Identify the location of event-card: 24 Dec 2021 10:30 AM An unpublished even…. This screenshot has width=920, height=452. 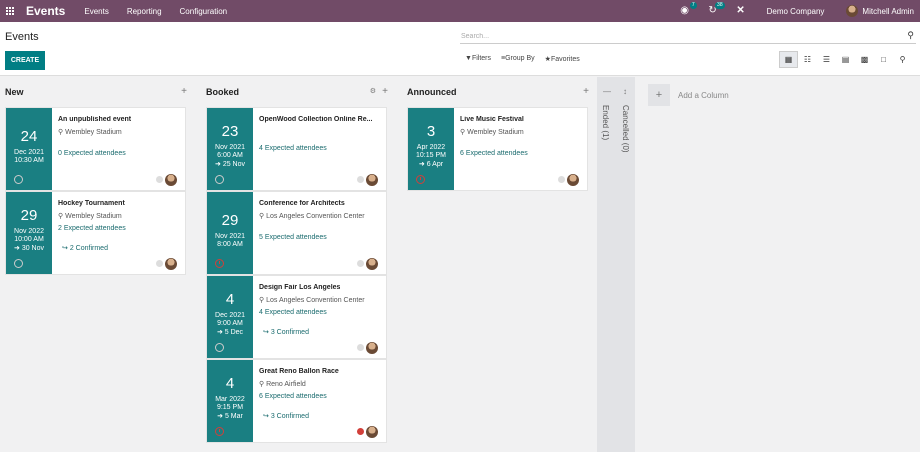
(95, 149).